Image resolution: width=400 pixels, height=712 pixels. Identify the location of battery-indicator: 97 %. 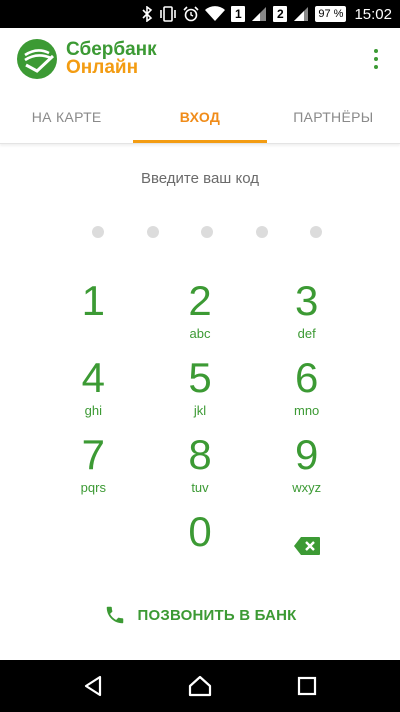
(331, 14).